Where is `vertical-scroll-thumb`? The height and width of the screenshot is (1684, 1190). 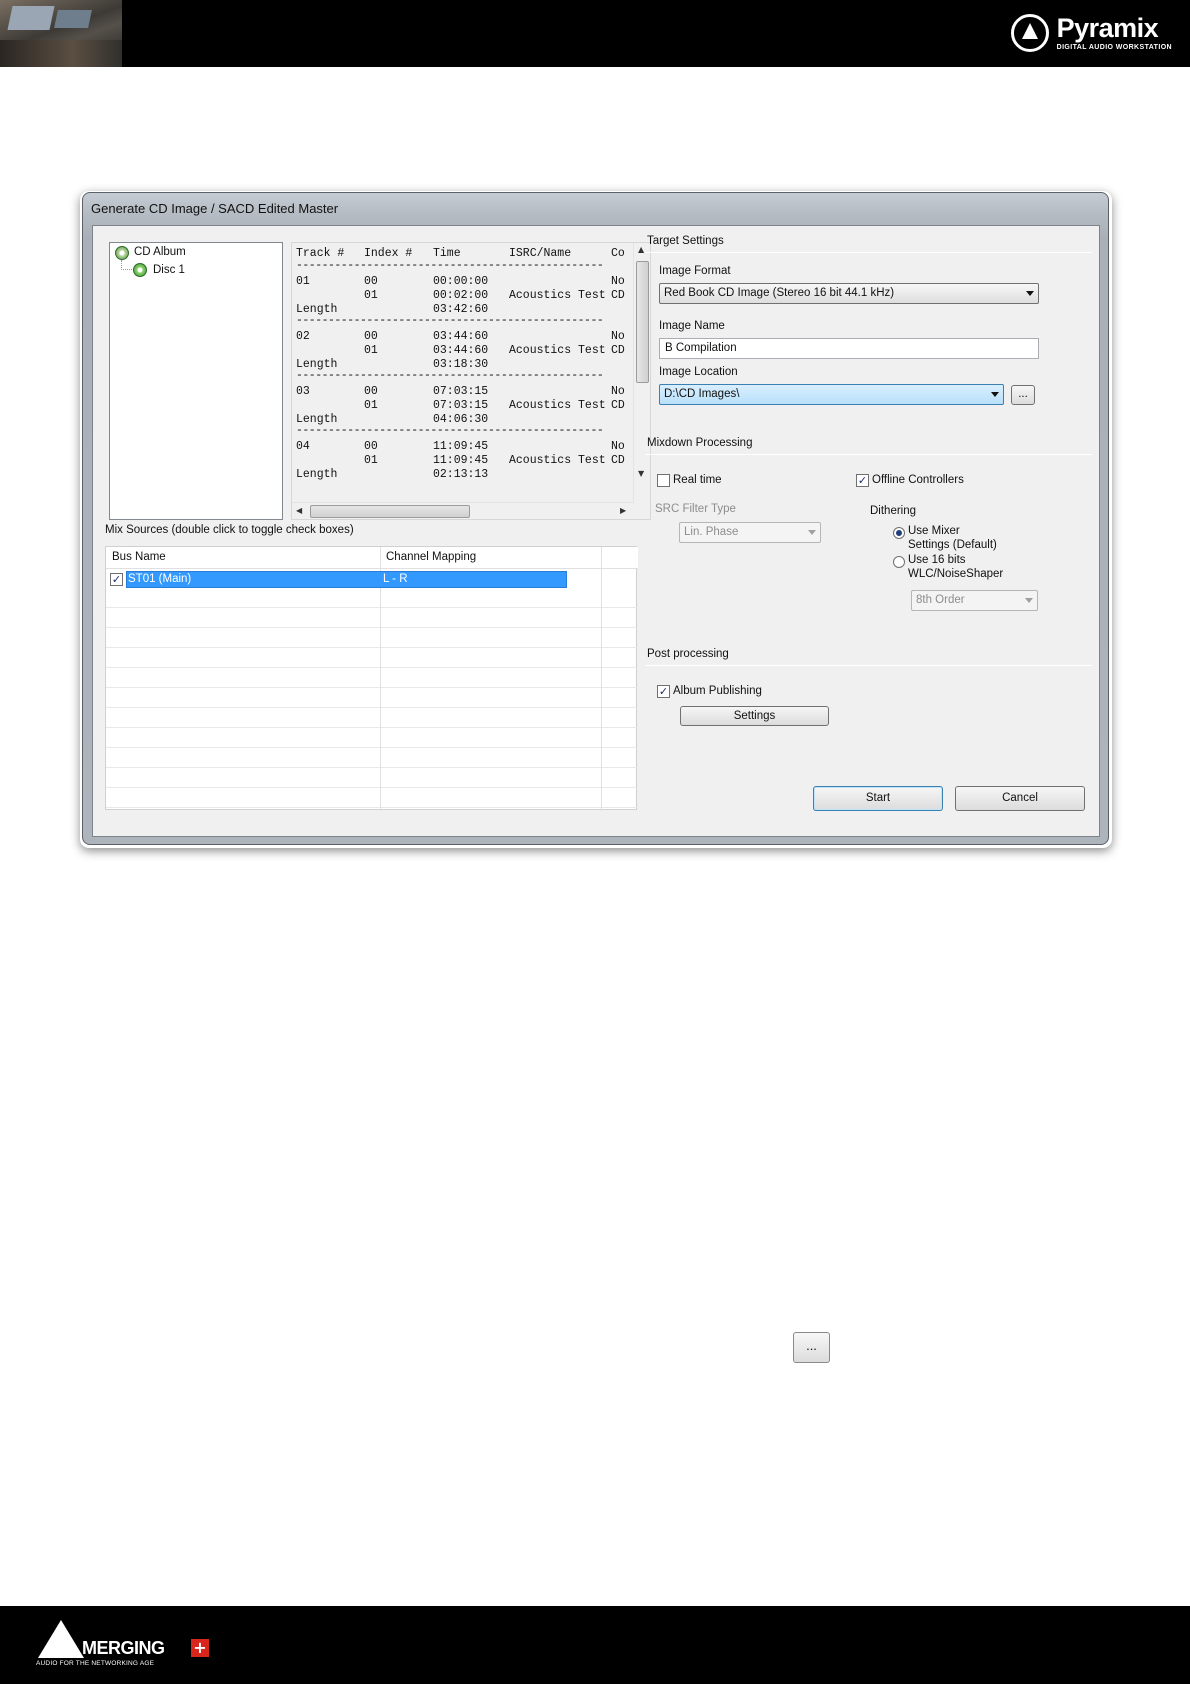
vertical-scroll-thumb is located at coordinates (642, 322).